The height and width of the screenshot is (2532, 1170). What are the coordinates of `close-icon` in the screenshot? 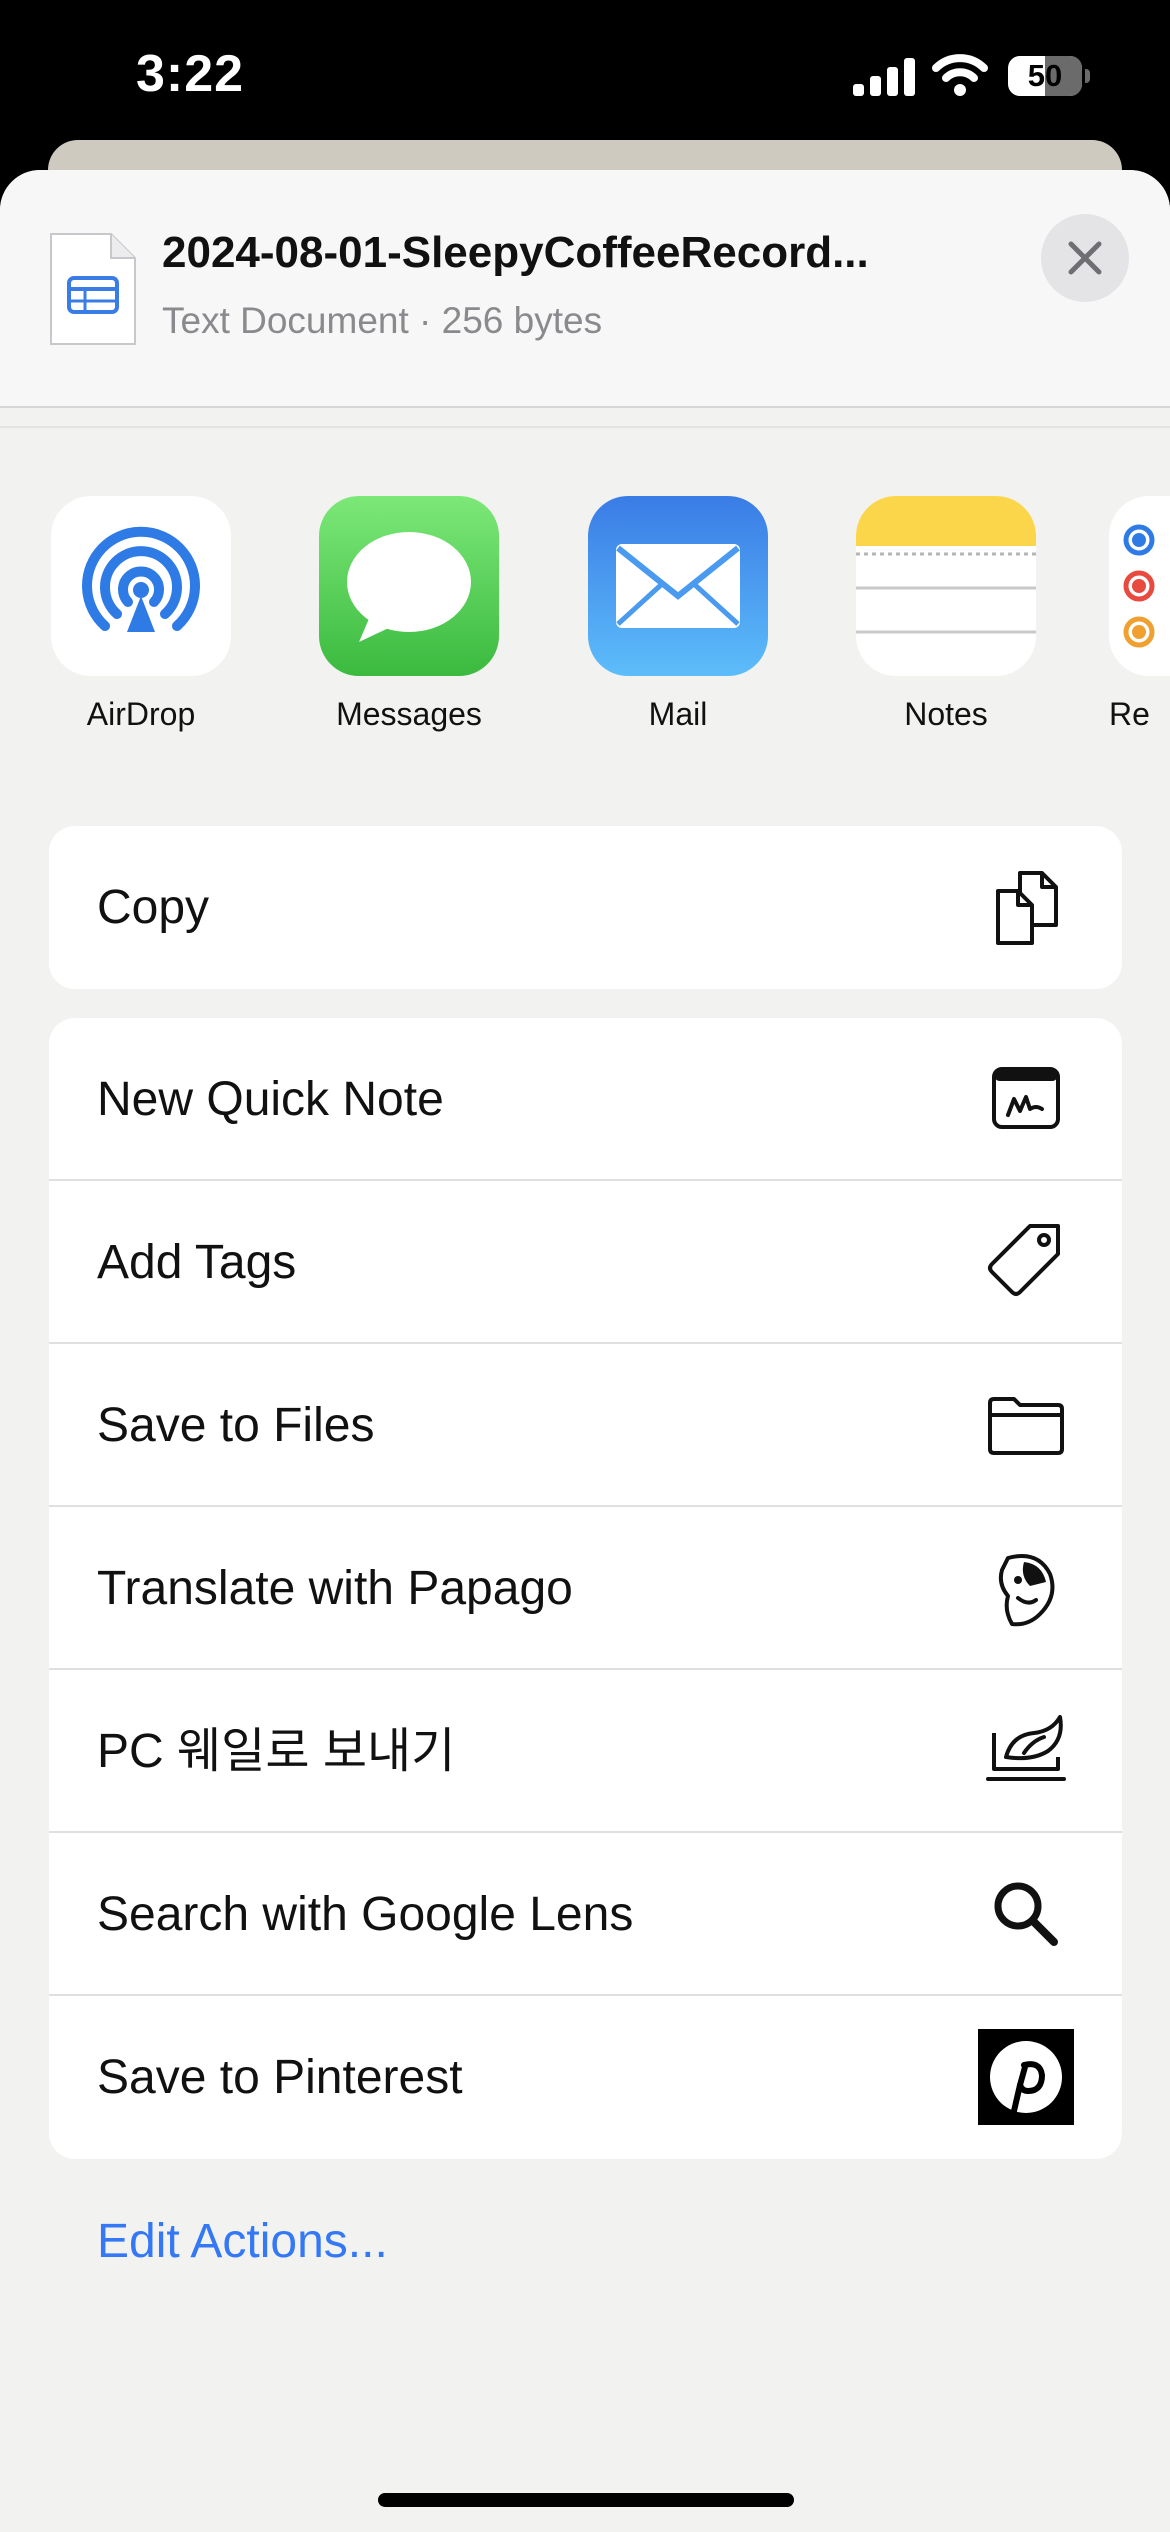 It's located at (1085, 258).